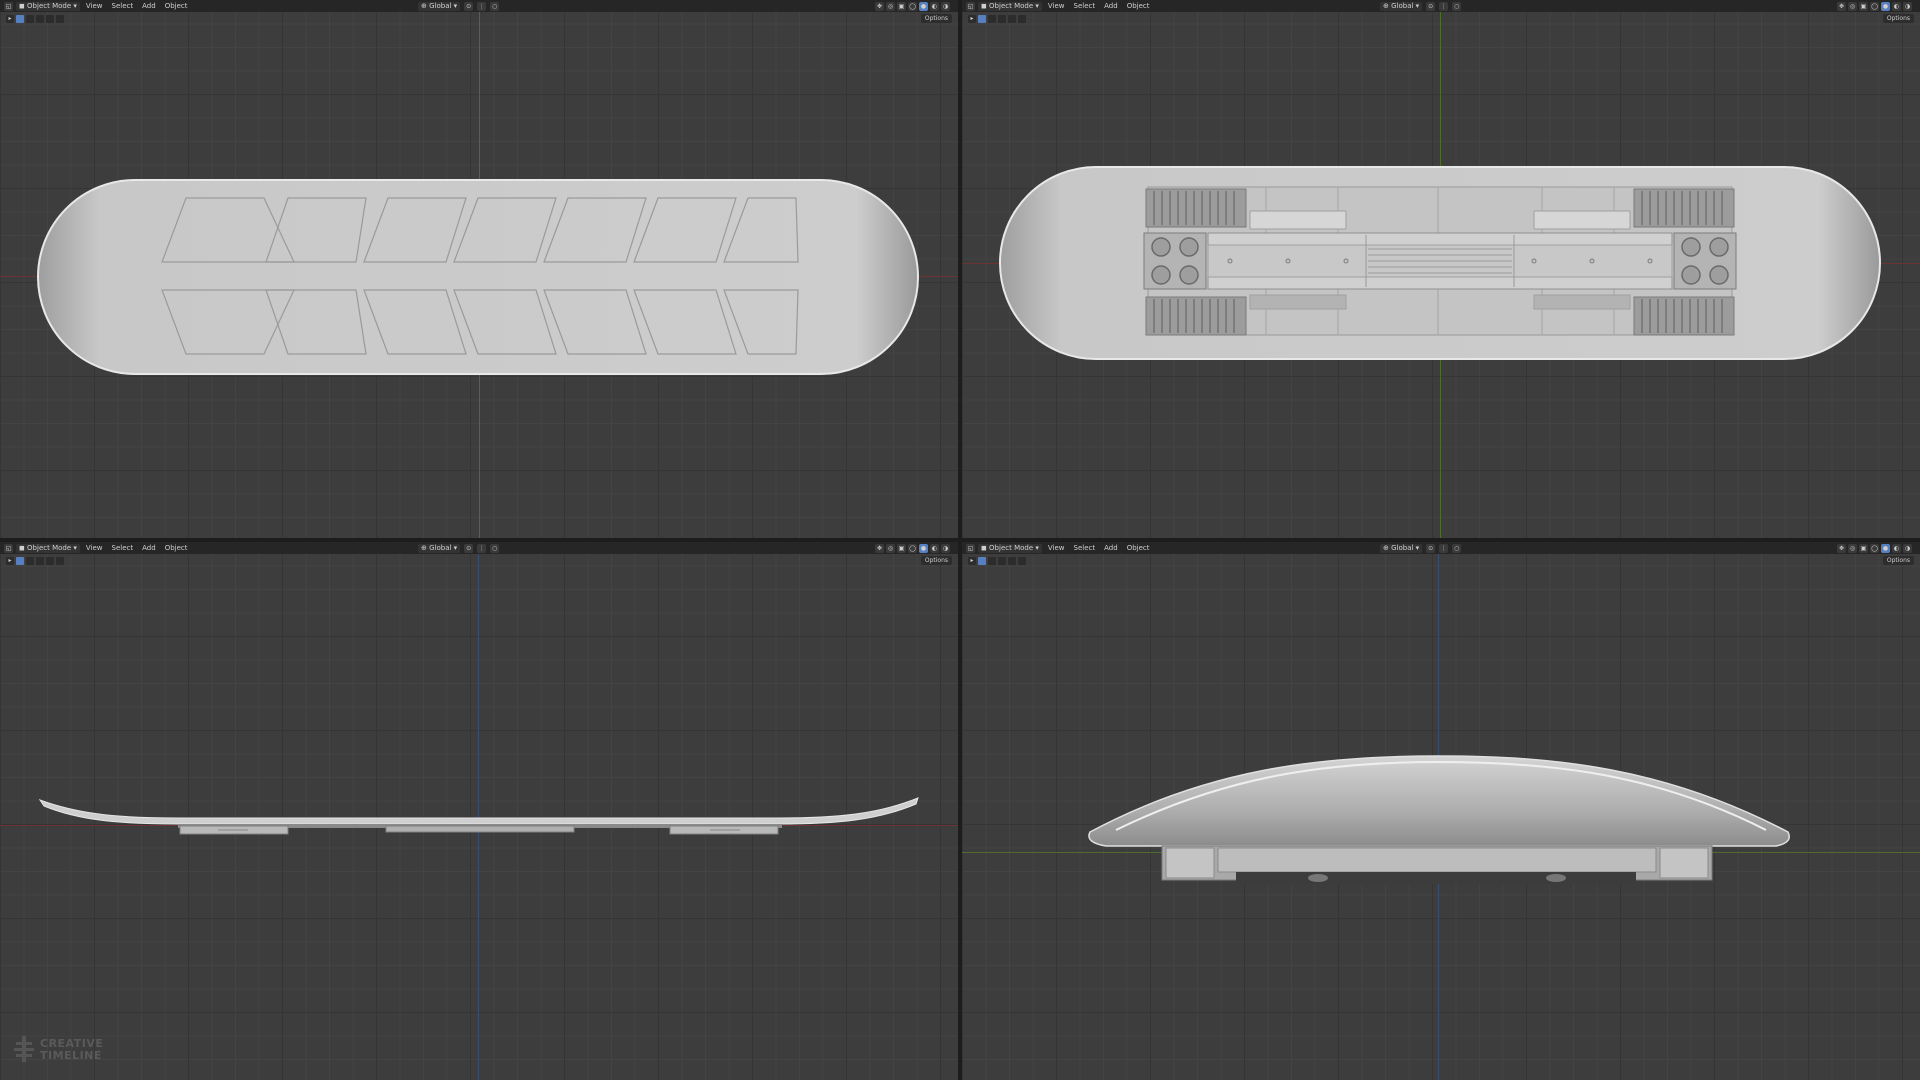 The height and width of the screenshot is (1080, 1920). Describe the element at coordinates (1441, 825) in the screenshot. I see `skateboard-front-view` at that location.